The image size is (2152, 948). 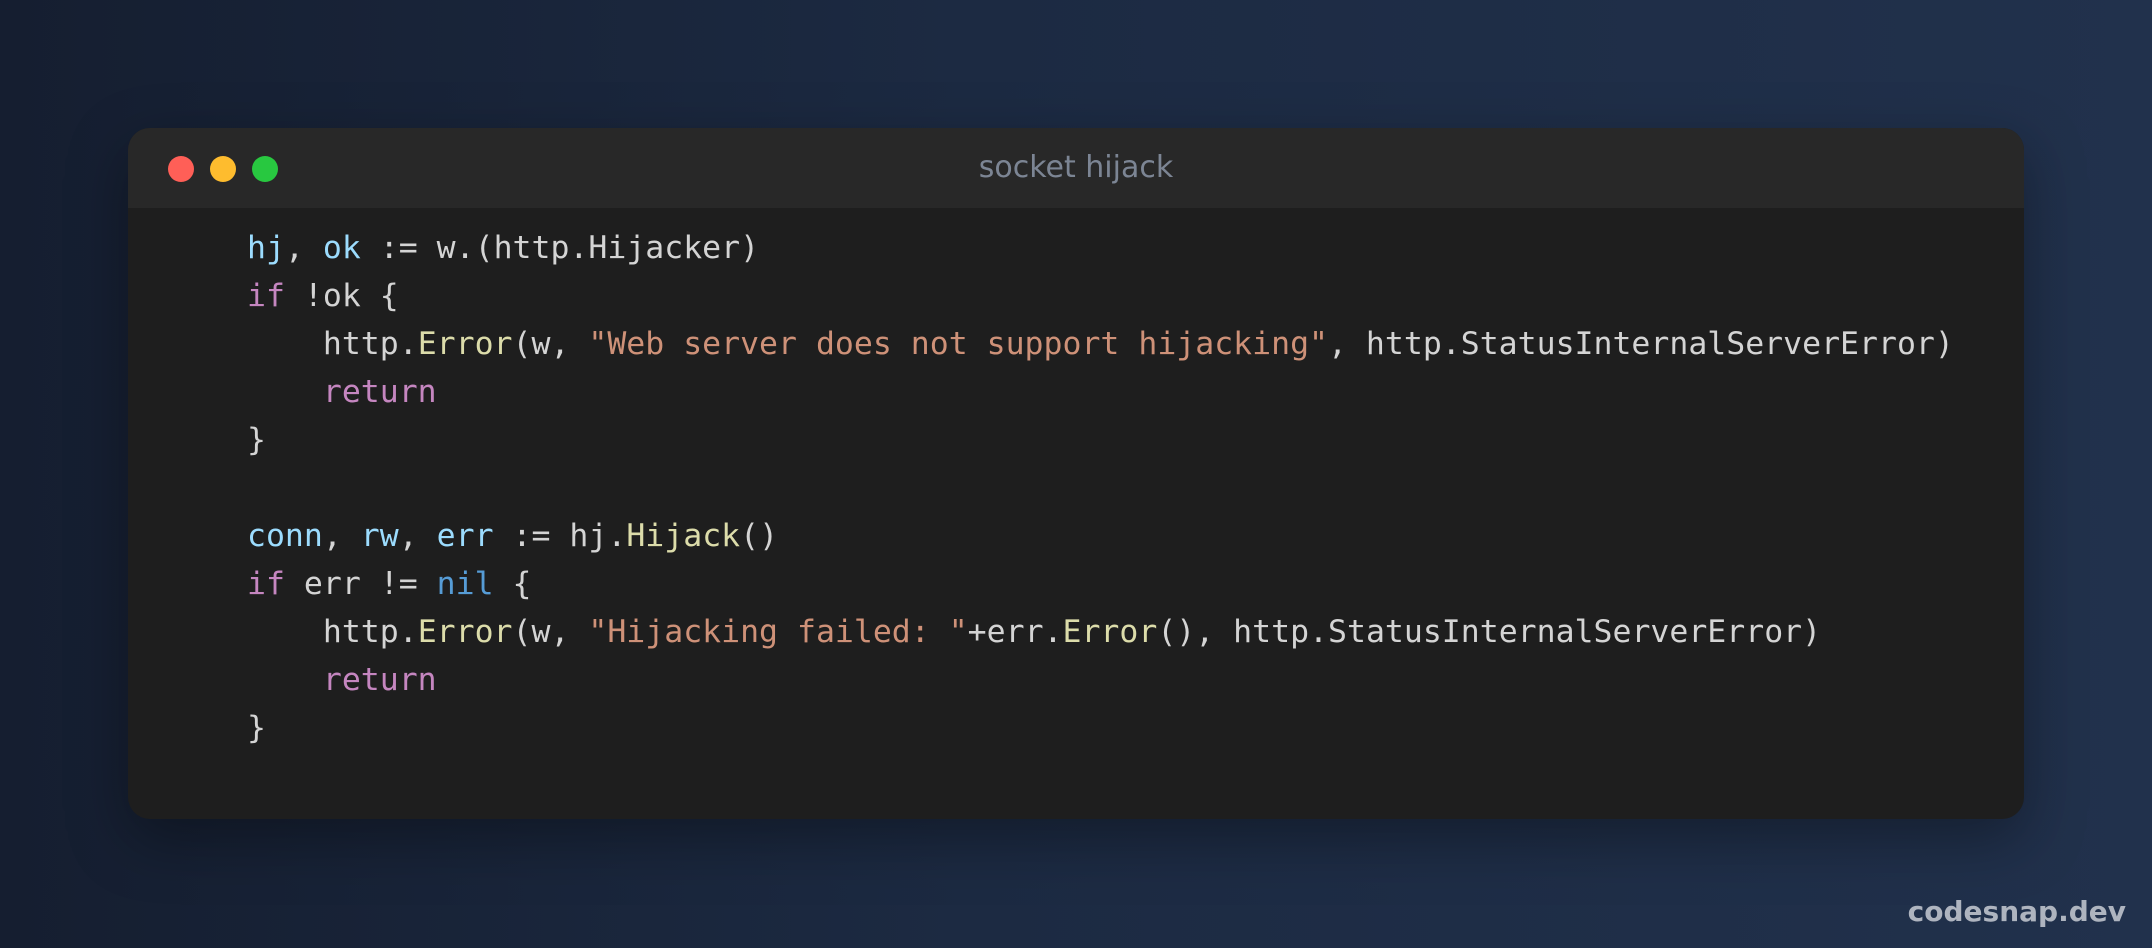 I want to click on code-line: conn, rw, err := hj.Hijack(), so click(x=1100, y=536).